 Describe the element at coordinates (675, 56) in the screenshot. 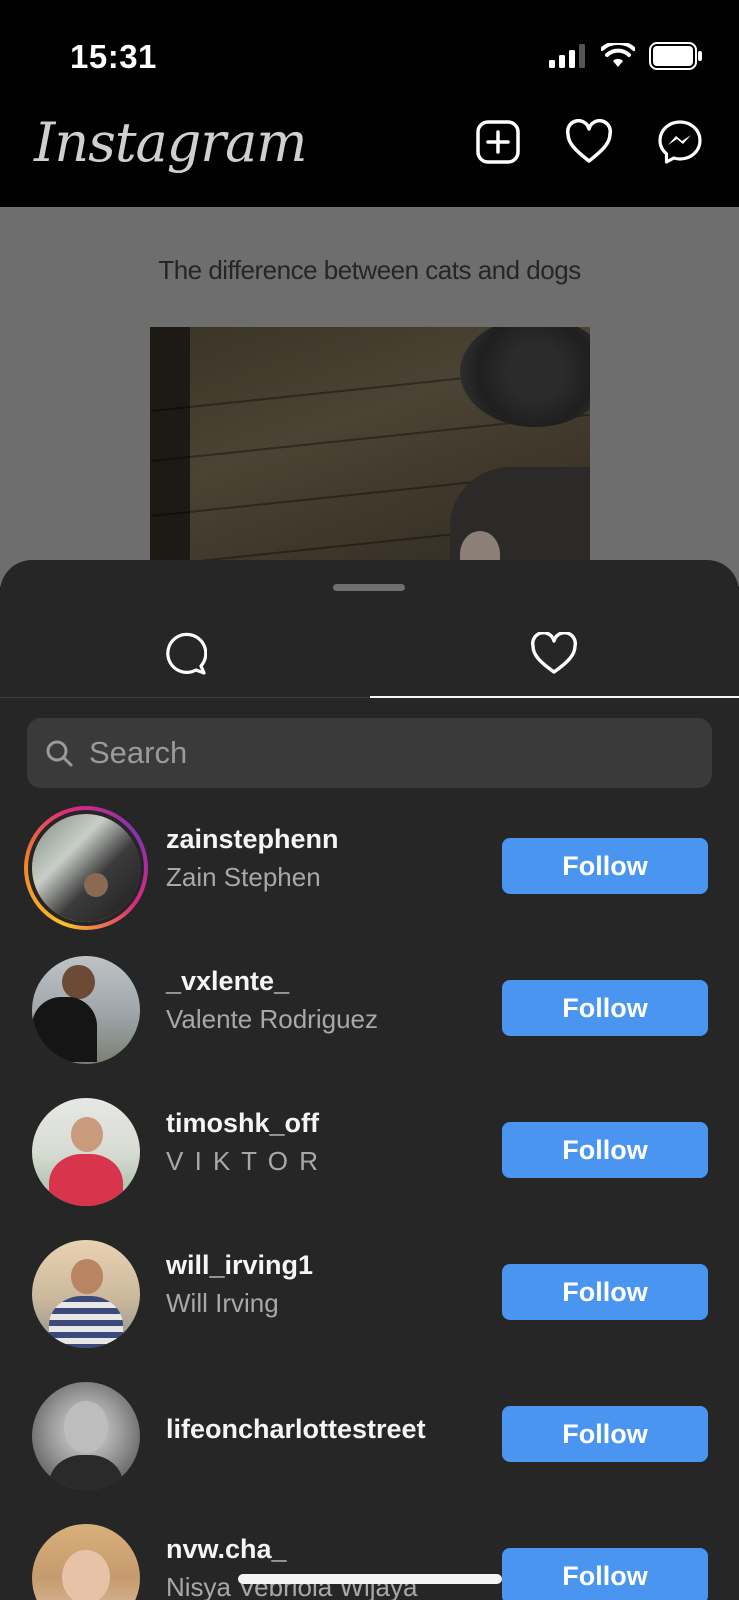

I see `battery-icon` at that location.